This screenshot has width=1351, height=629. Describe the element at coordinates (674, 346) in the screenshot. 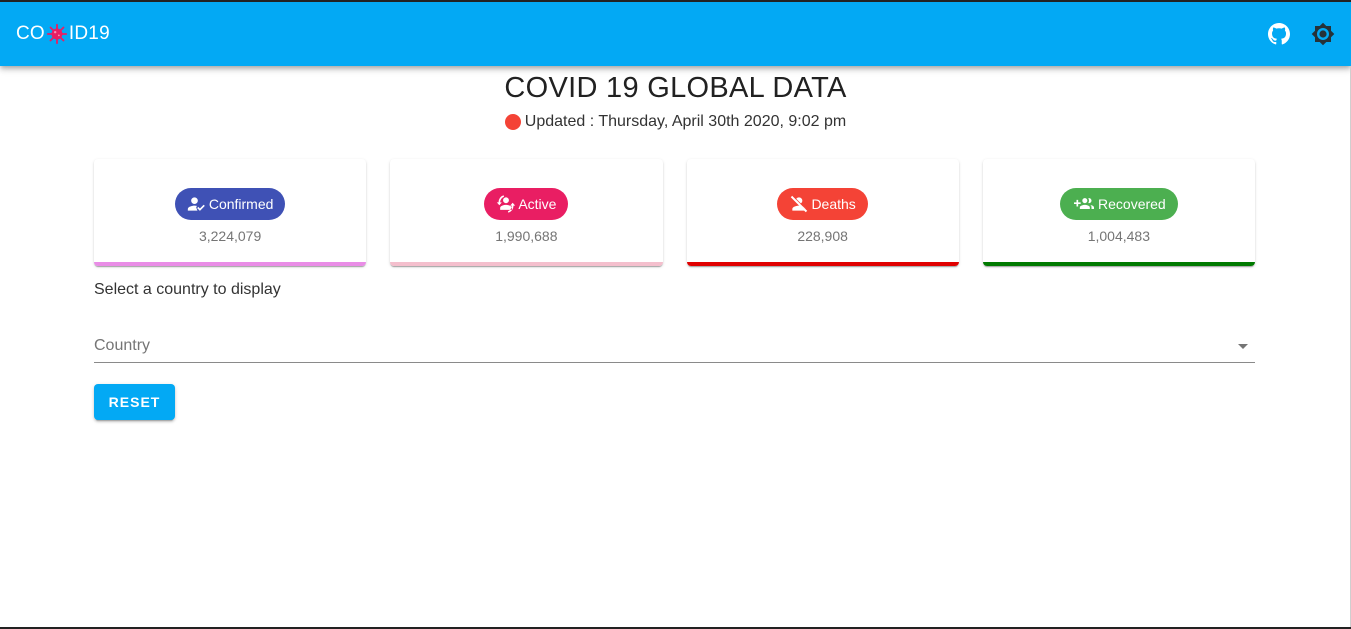

I see `country-select: Country` at that location.